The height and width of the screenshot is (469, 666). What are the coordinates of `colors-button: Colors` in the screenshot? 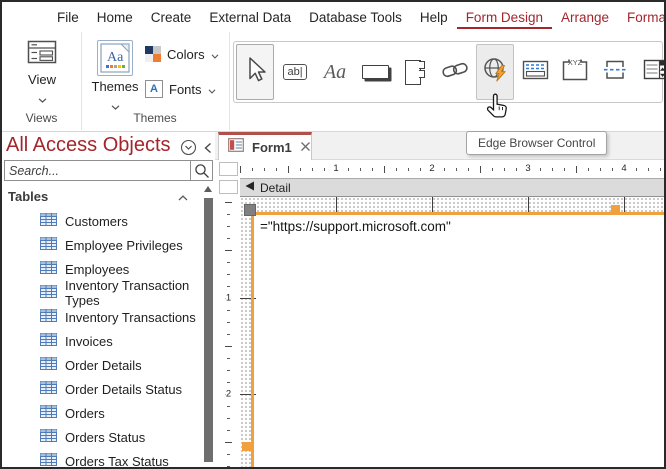 It's located at (182, 54).